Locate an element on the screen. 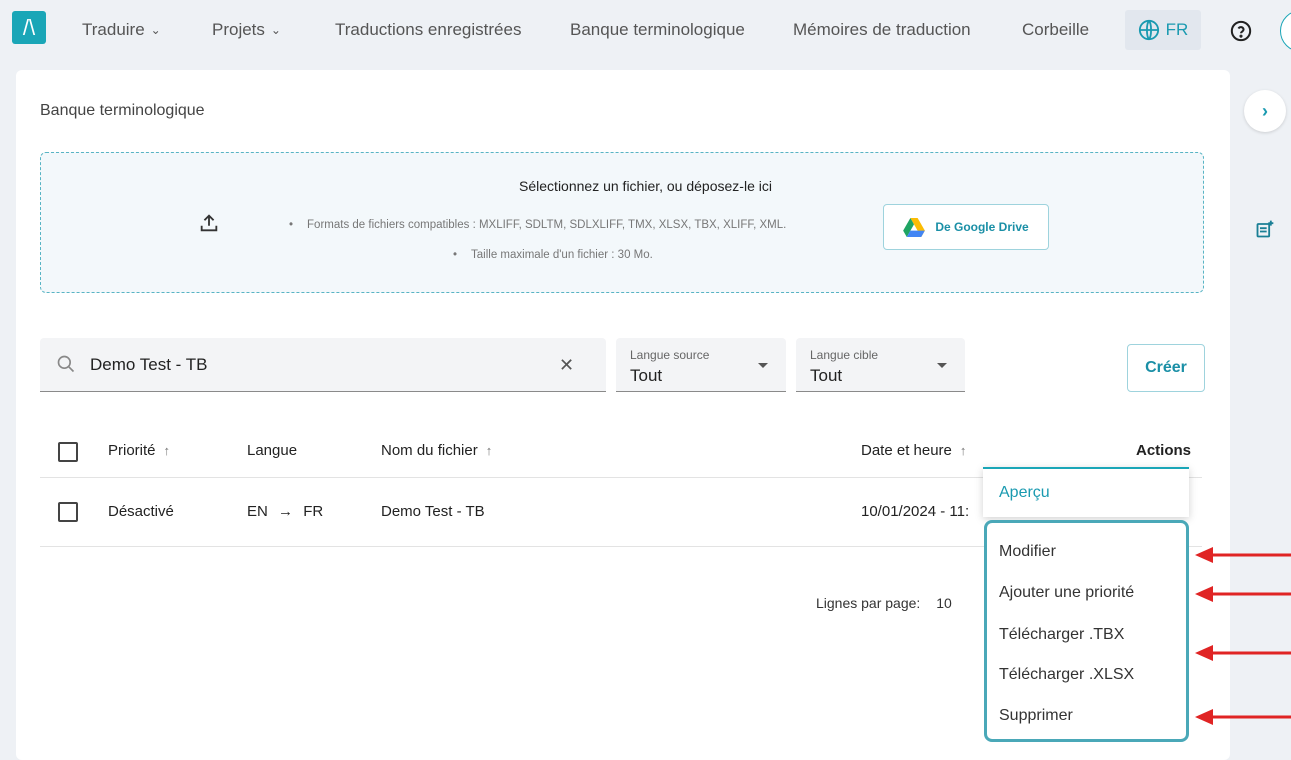 The image size is (1291, 760). rows-per-page-select: 10 is located at coordinates (944, 603).